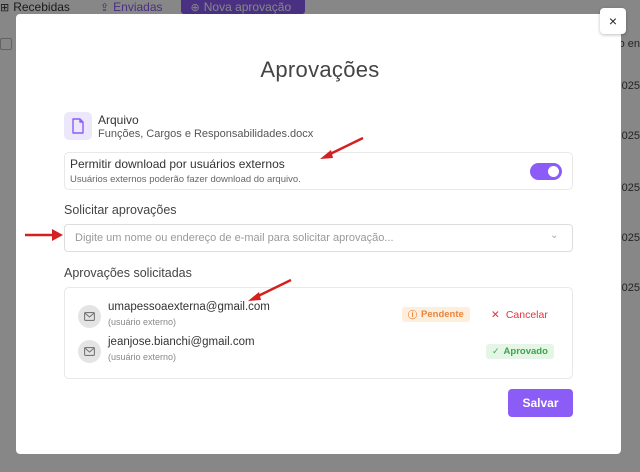 This screenshot has height=472, width=640. Describe the element at coordinates (177, 164) in the screenshot. I see `permission-title: Permitir download por usuários externos` at that location.